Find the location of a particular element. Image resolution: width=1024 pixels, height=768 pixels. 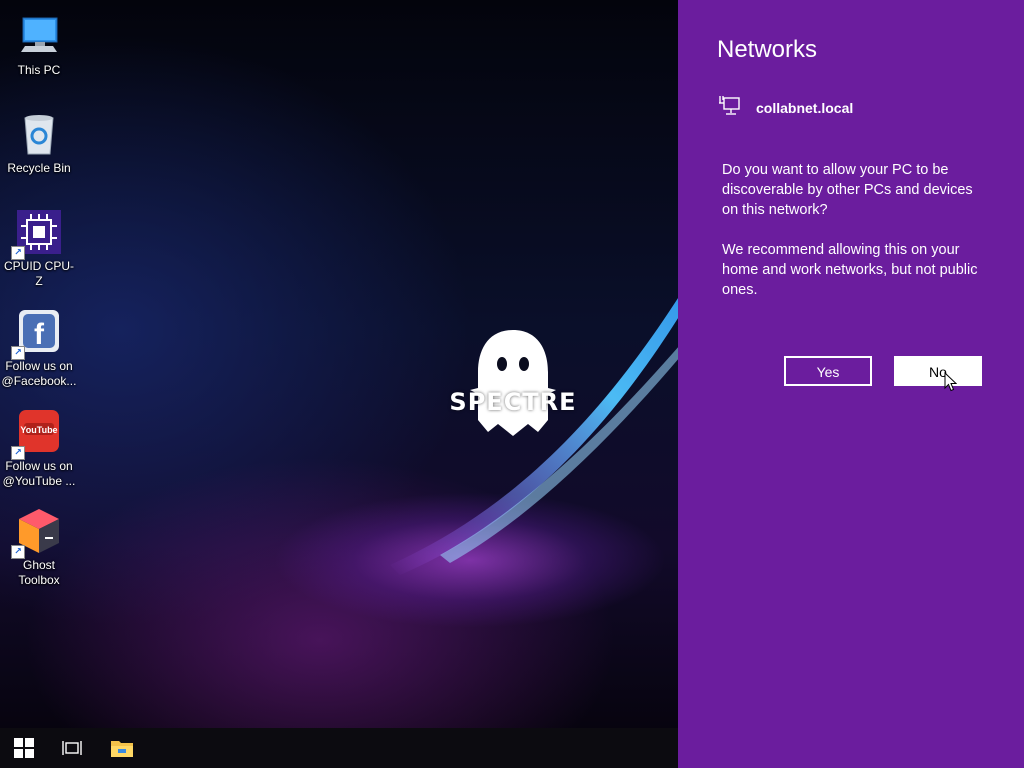

youtube-badge-text: YouTube is located at coordinates (38, 430).